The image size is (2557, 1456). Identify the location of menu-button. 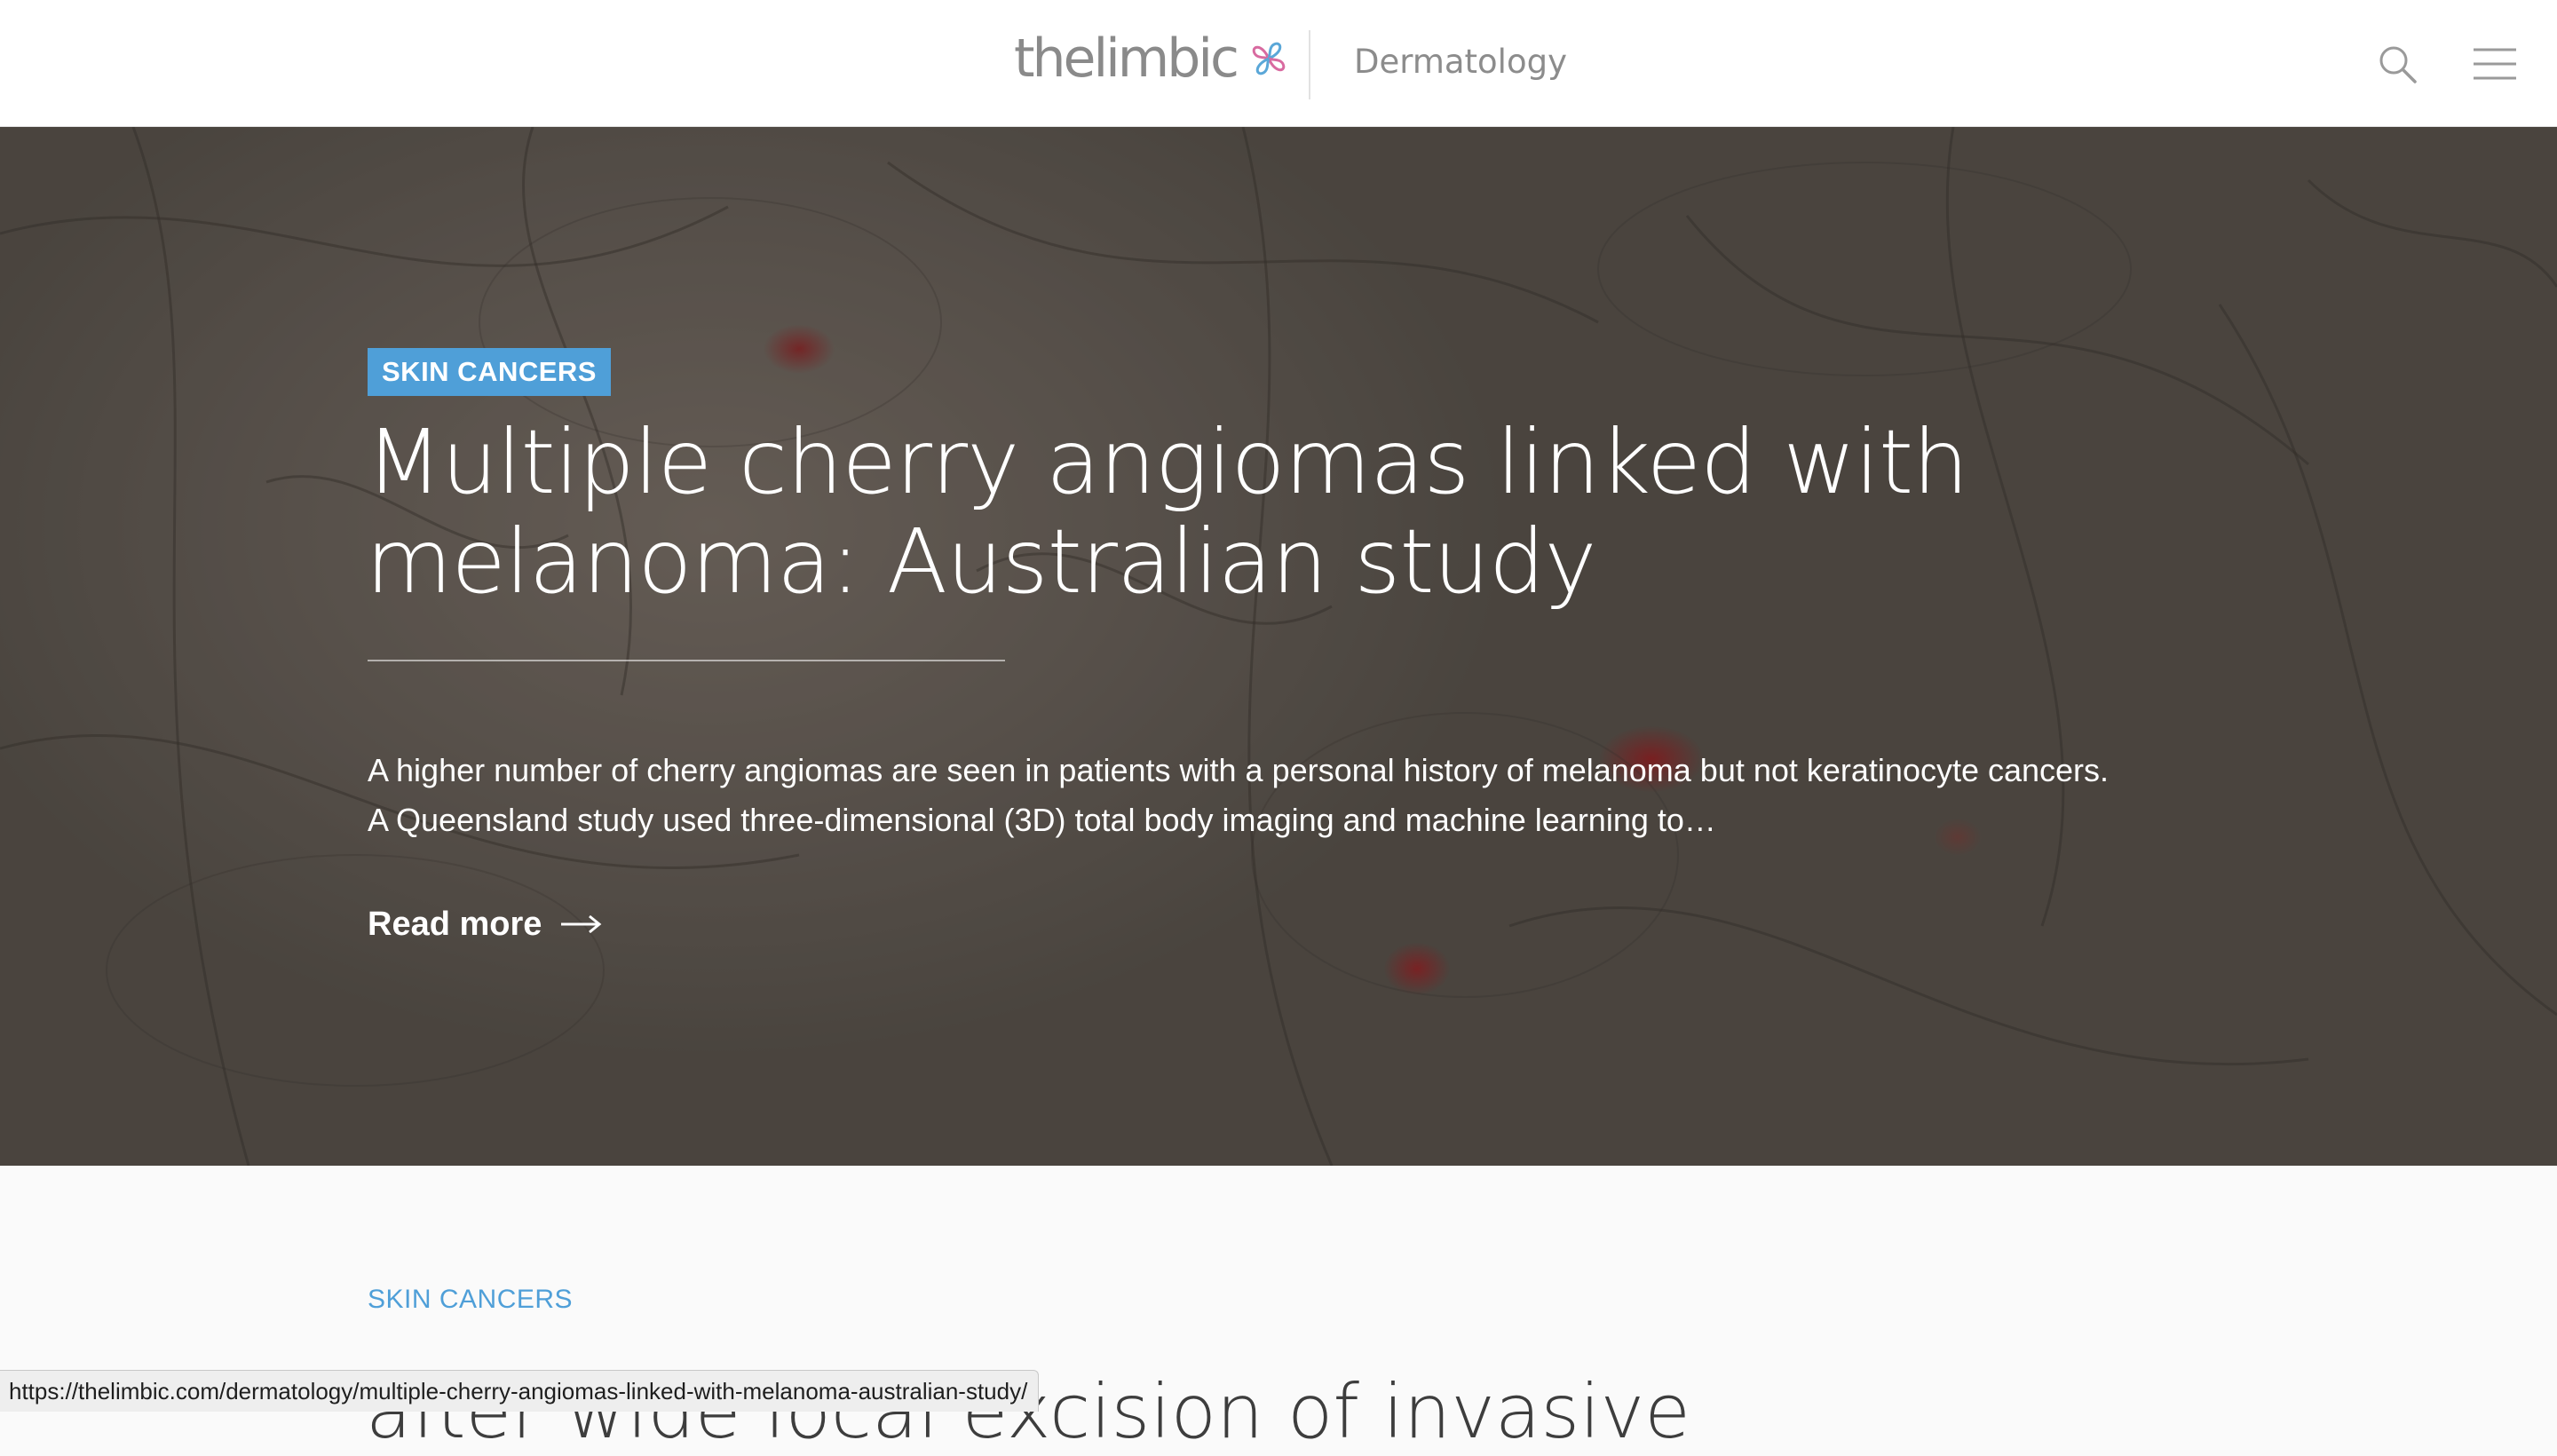
(2494, 64).